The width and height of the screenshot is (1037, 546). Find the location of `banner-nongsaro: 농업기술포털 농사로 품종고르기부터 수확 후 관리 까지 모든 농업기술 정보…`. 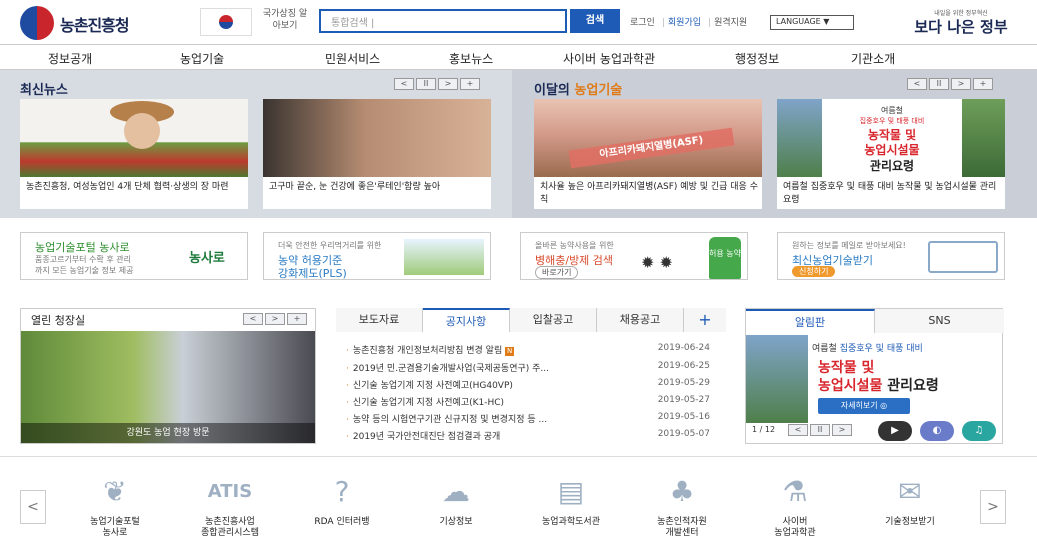

banner-nongsaro: 농업기술포털 농사로 품종고르기부터 수확 후 관리 까지 모든 농업기술 정보… is located at coordinates (134, 256).